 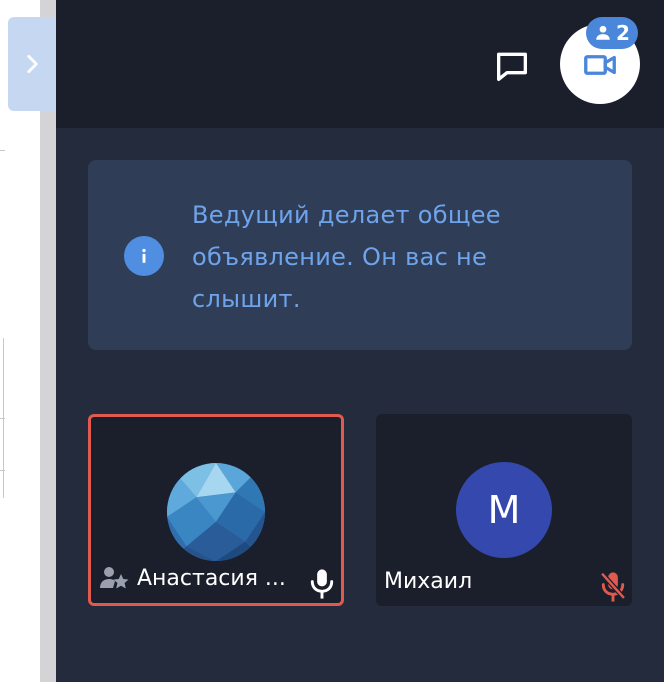 What do you see at coordinates (600, 65) in the screenshot?
I see `video-camera-icon` at bounding box center [600, 65].